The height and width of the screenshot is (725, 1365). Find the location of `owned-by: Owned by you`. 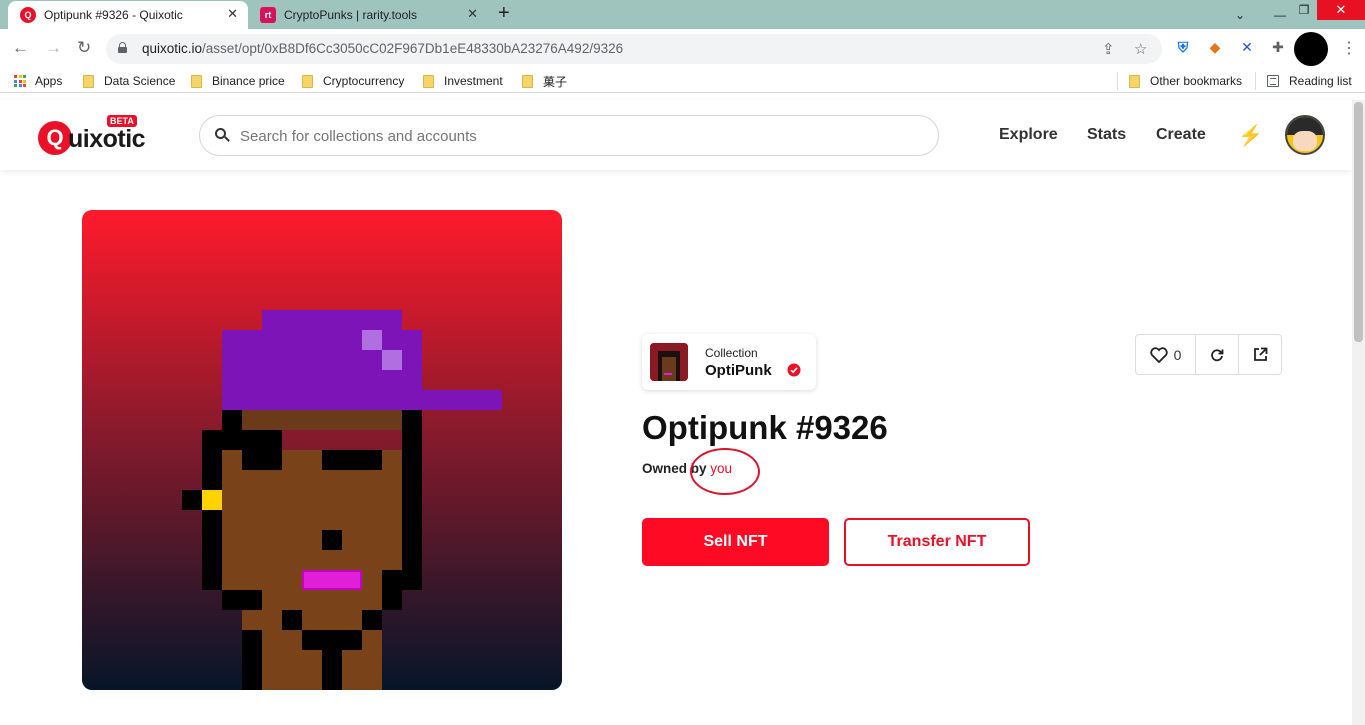

owned-by: Owned by you is located at coordinates (687, 468).